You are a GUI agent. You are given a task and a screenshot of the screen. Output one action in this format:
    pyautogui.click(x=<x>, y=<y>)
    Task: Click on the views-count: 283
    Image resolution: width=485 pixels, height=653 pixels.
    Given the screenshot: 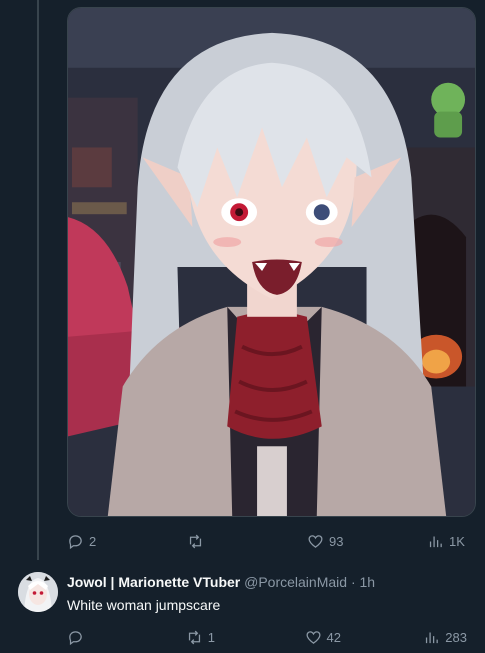 What is the action you would take?
    pyautogui.click(x=456, y=637)
    